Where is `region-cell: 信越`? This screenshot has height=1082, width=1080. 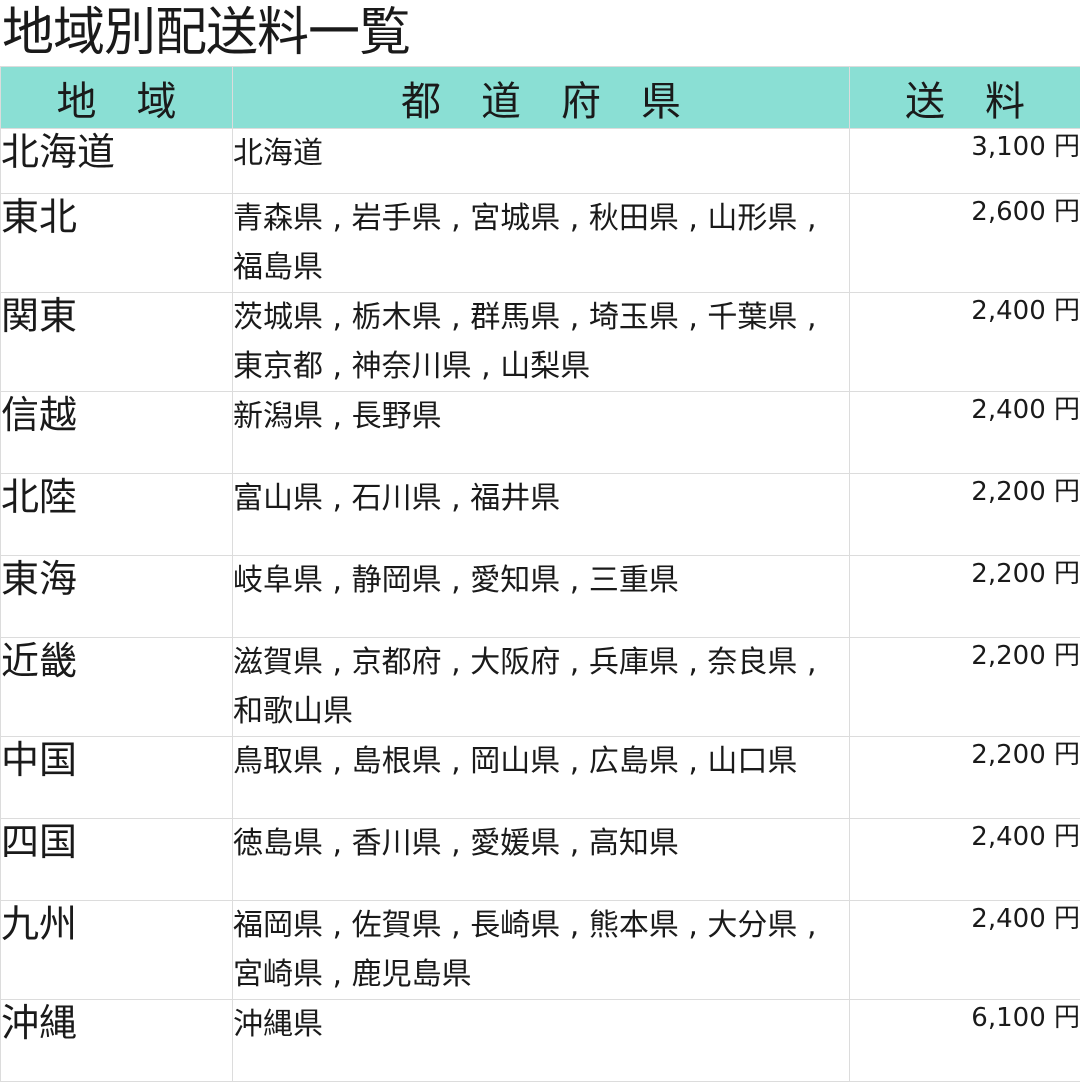 region-cell: 信越 is located at coordinates (117, 433).